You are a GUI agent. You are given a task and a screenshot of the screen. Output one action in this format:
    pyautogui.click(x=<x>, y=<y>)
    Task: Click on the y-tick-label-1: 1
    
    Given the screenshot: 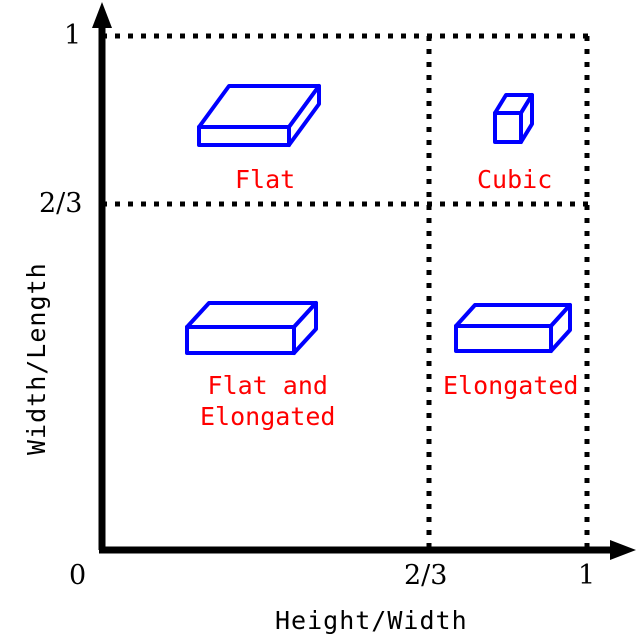 What is the action you would take?
    pyautogui.click(x=73, y=35)
    